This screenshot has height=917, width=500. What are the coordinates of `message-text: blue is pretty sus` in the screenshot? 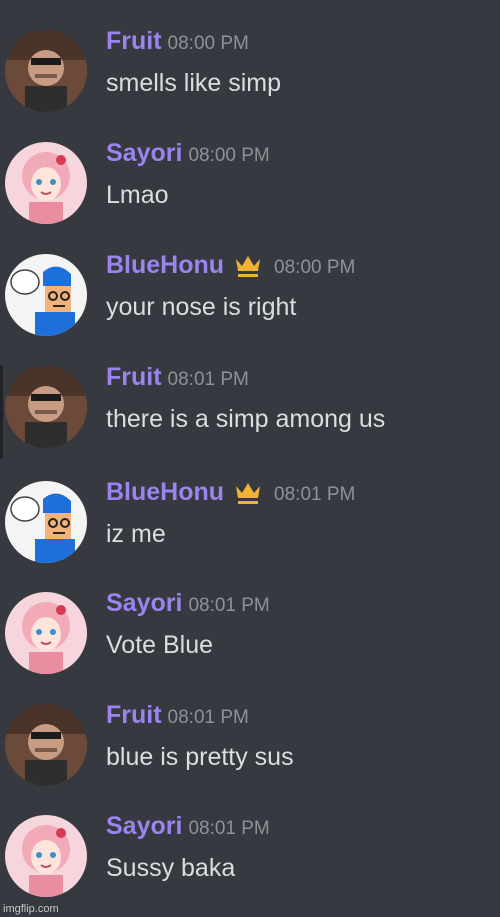 It's located at (200, 757).